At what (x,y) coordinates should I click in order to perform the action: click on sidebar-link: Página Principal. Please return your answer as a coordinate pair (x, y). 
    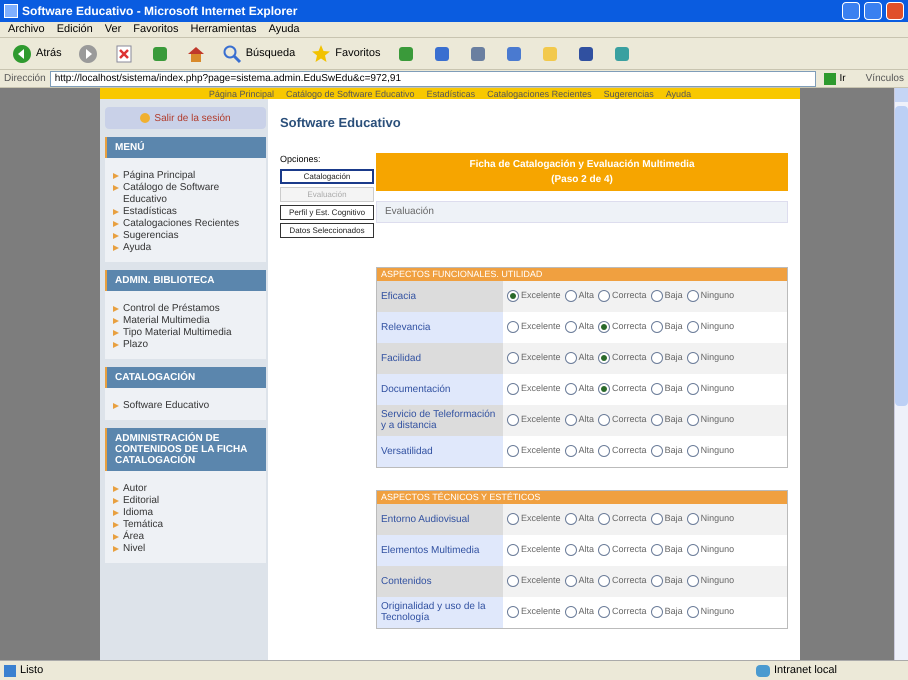
    Looking at the image, I should click on (159, 176).